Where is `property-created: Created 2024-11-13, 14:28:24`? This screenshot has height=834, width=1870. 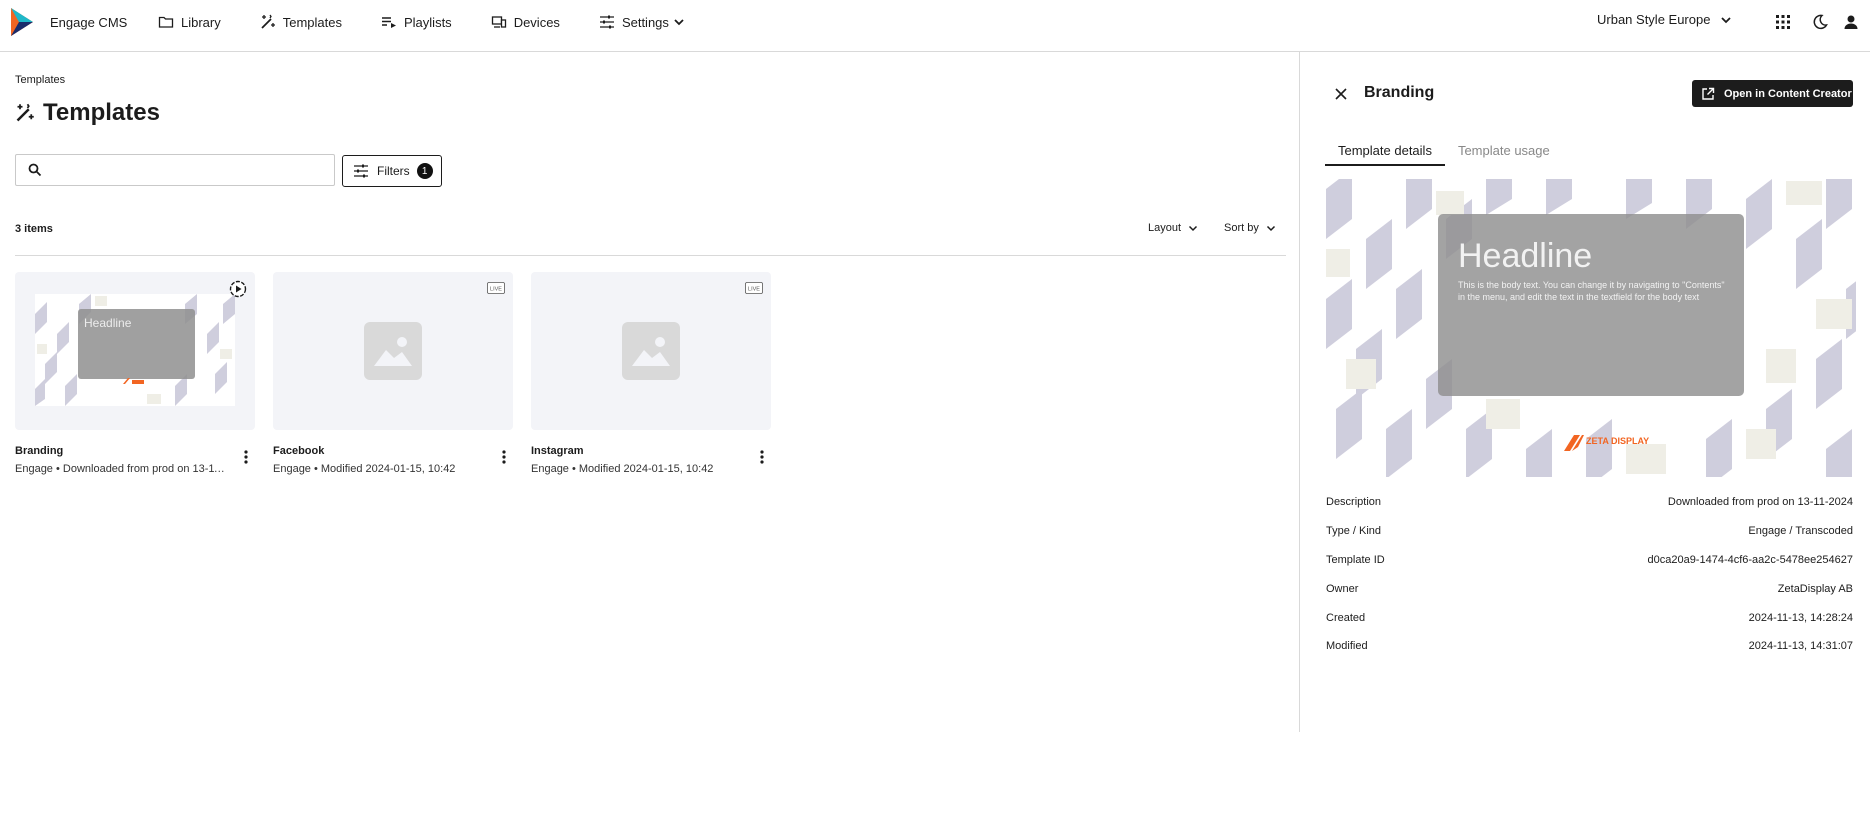
property-created: Created 2024-11-13, 14:28:24 is located at coordinates (1589, 618).